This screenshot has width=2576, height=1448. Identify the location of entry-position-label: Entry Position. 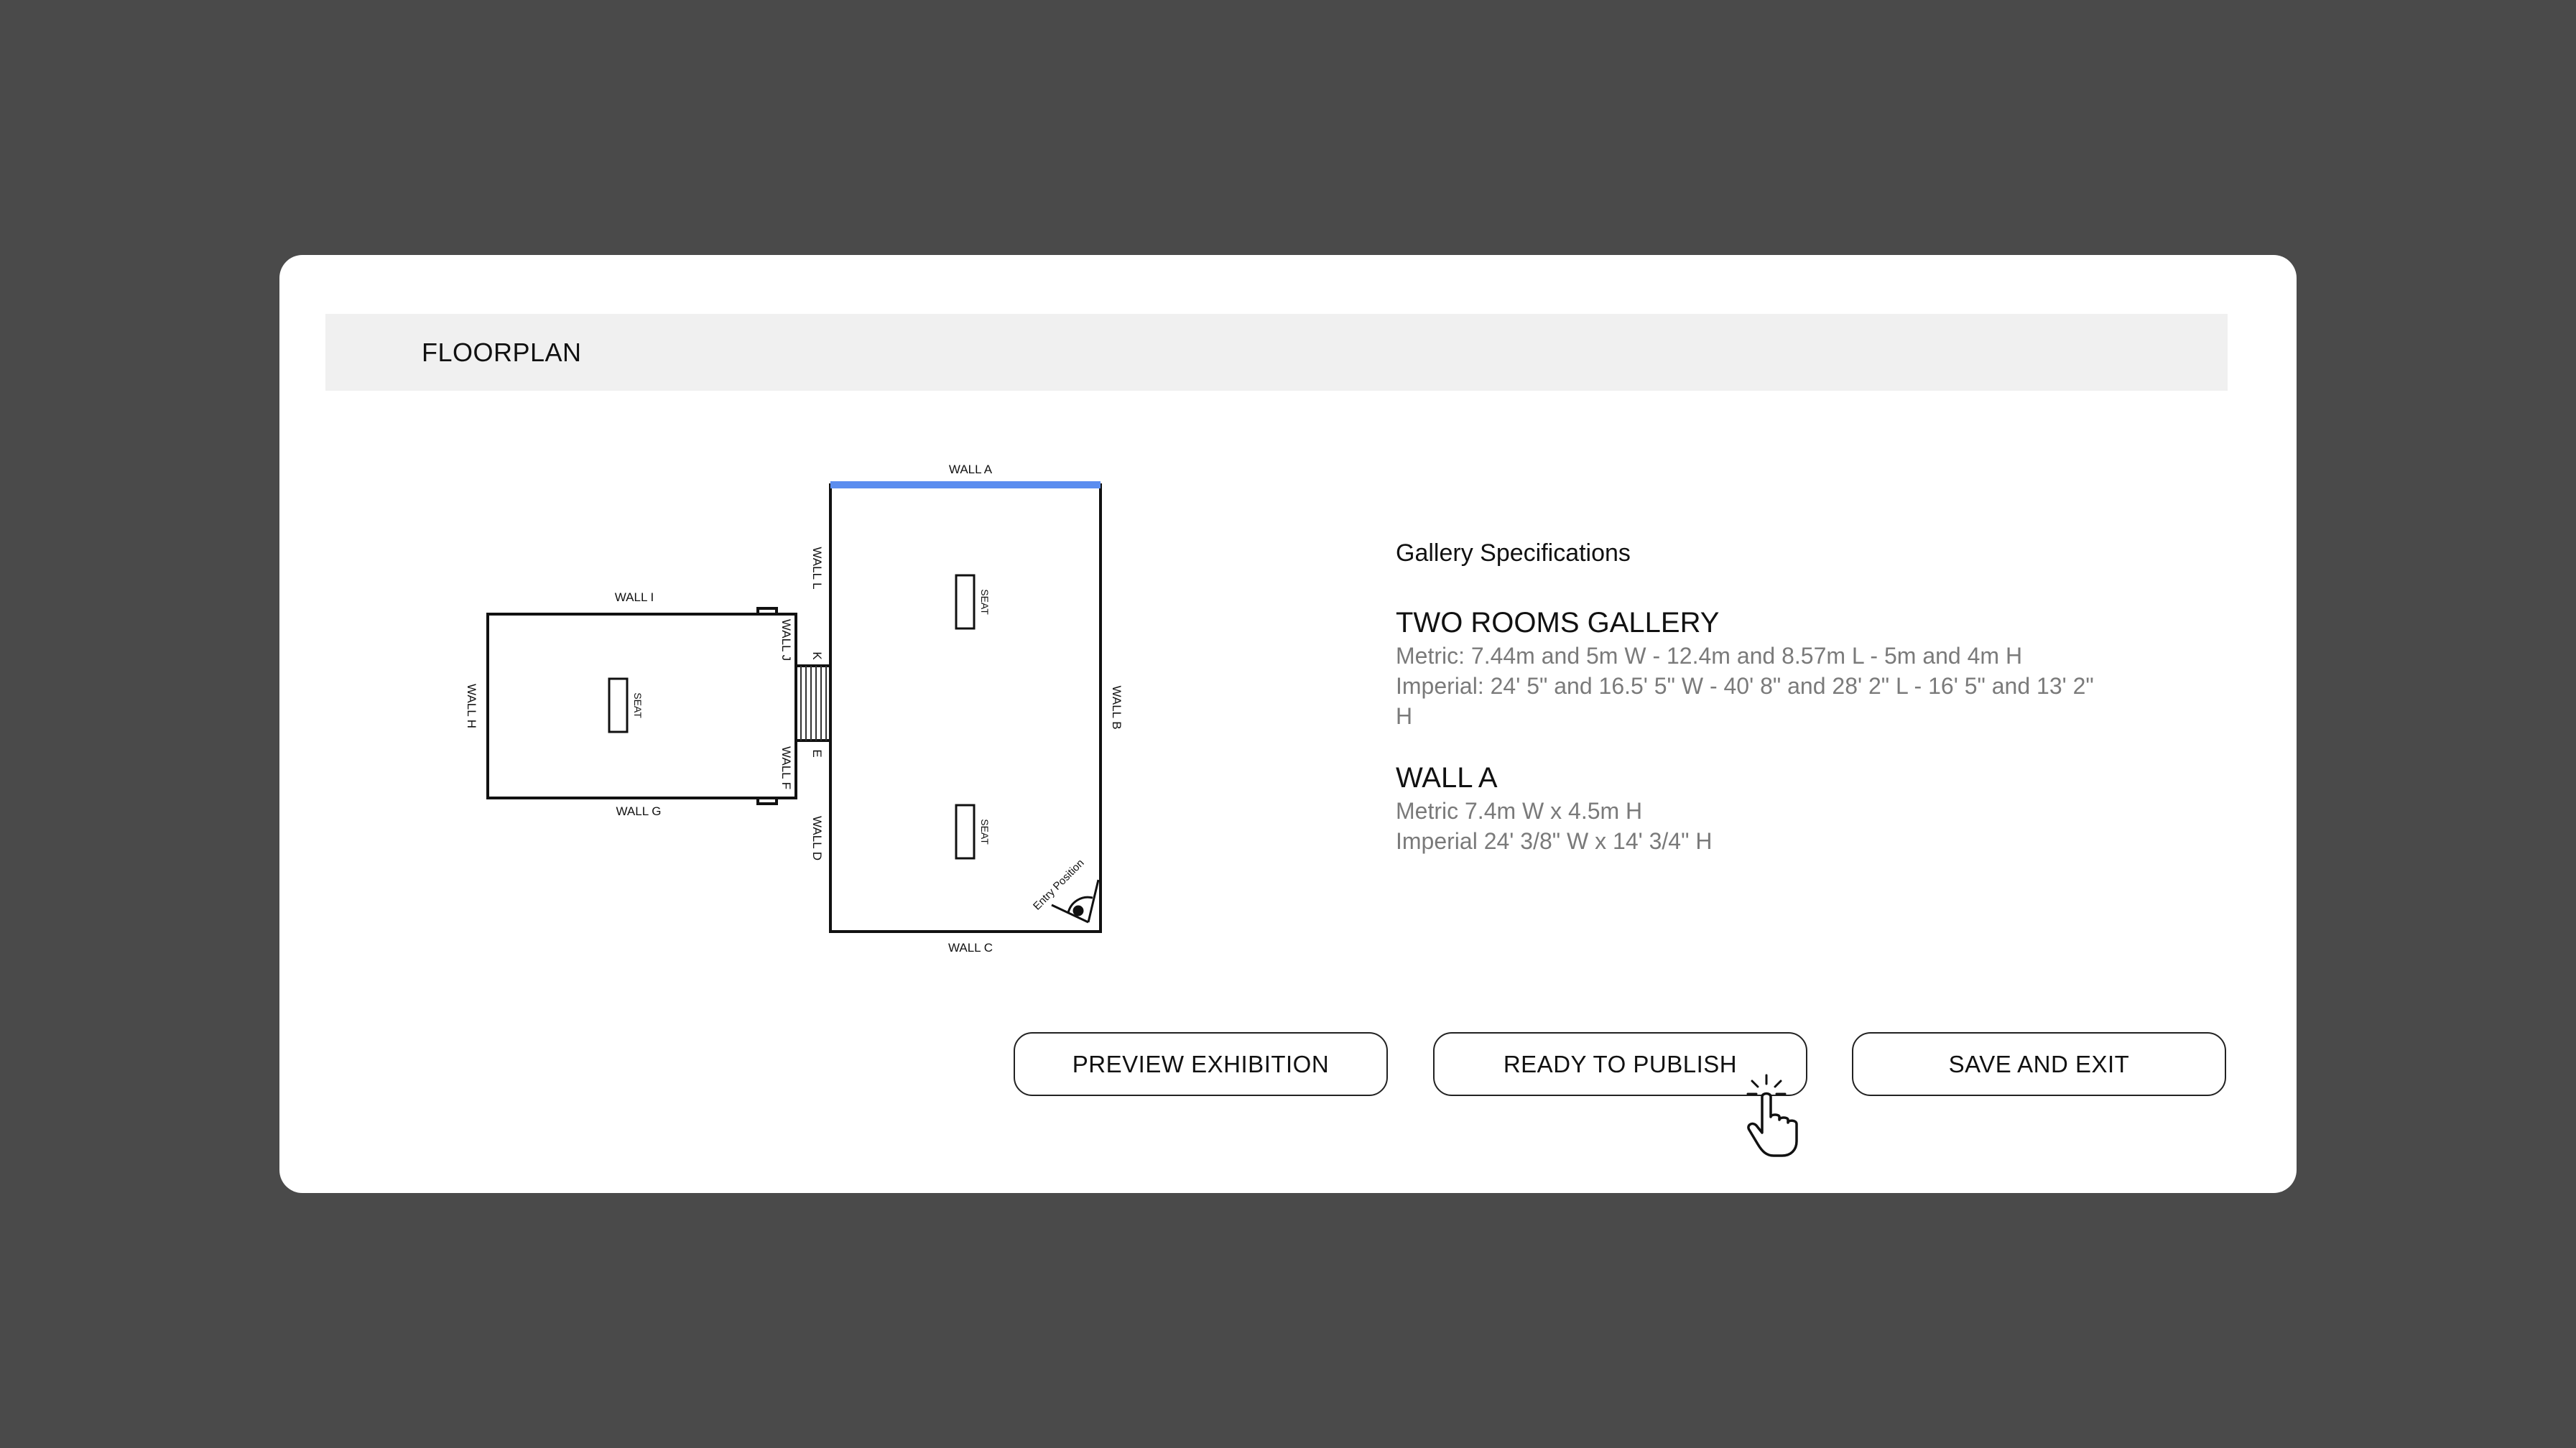
(1058, 885).